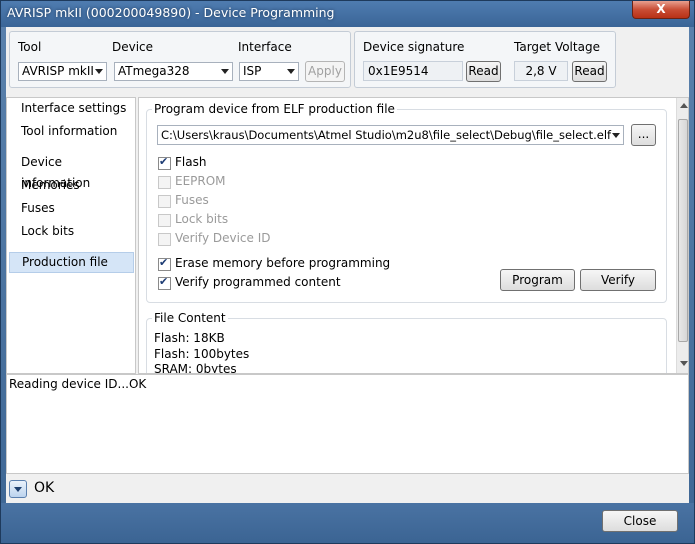 The height and width of the screenshot is (544, 695). I want to click on production-file-legend: Program device from ELF production file, so click(274, 109).